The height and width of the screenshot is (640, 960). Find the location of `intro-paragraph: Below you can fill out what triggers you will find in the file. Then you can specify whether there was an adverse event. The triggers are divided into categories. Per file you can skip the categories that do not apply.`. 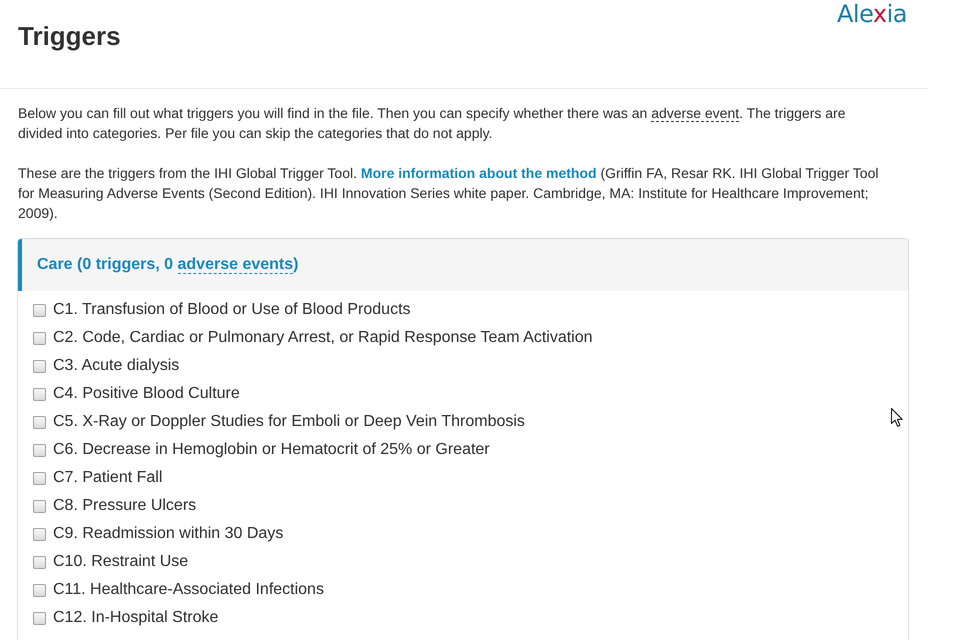

intro-paragraph: Below you can fill out what triggers you will find in the file. Then you can specify whether there was an adverse event. The triggers are divided into categories. Per file you can skip the categories that do not apply. is located at coordinates (432, 123).